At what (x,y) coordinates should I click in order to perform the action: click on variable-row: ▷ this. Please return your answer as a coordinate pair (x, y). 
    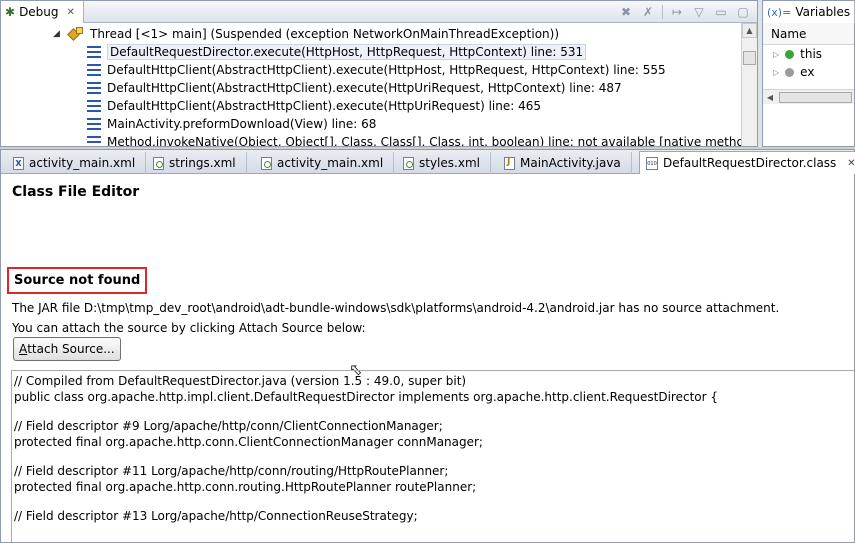
    Looking at the image, I should click on (808, 54).